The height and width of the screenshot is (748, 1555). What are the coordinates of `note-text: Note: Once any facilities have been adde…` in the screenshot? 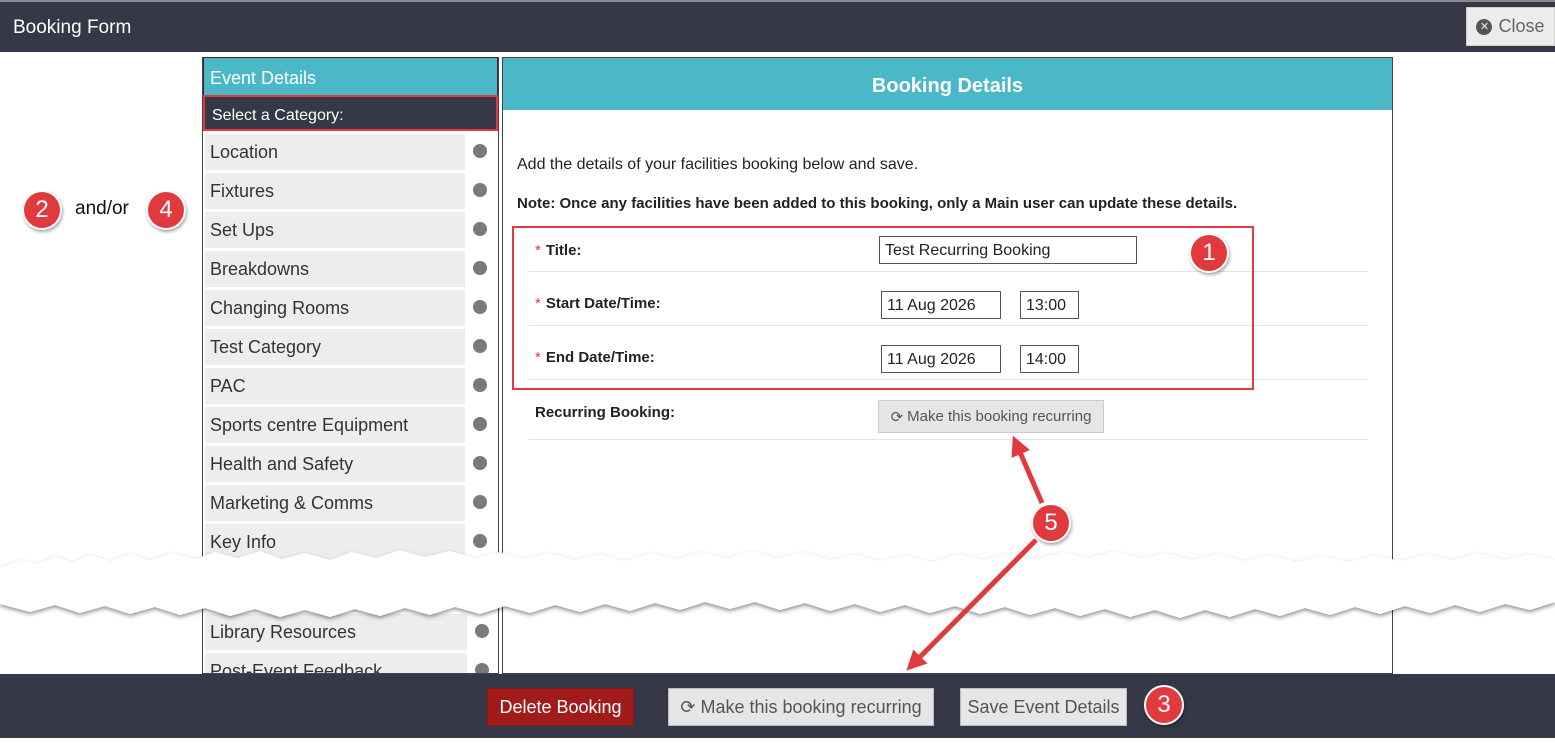 It's located at (877, 203).